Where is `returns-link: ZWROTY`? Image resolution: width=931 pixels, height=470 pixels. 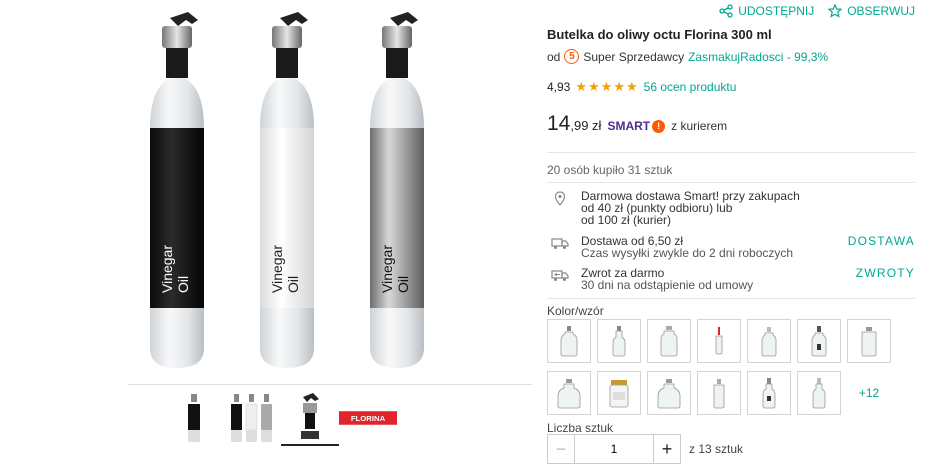
returns-link: ZWROTY is located at coordinates (885, 279).